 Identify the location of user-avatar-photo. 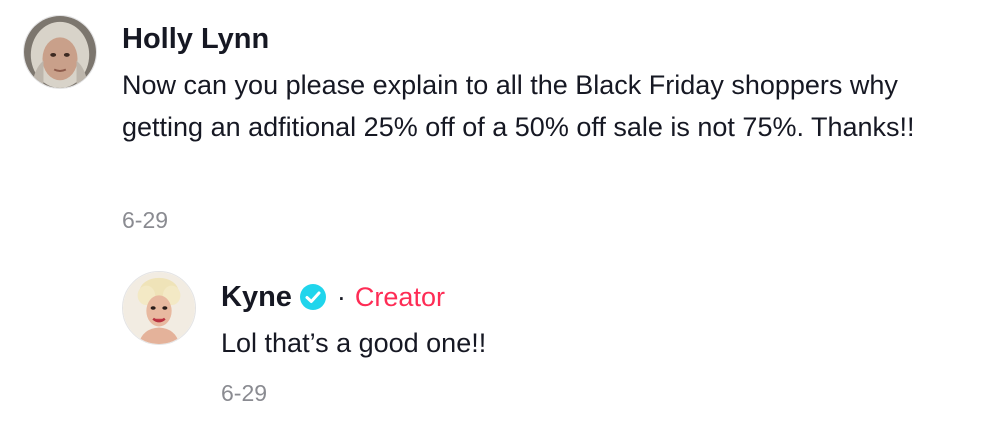
(60, 52).